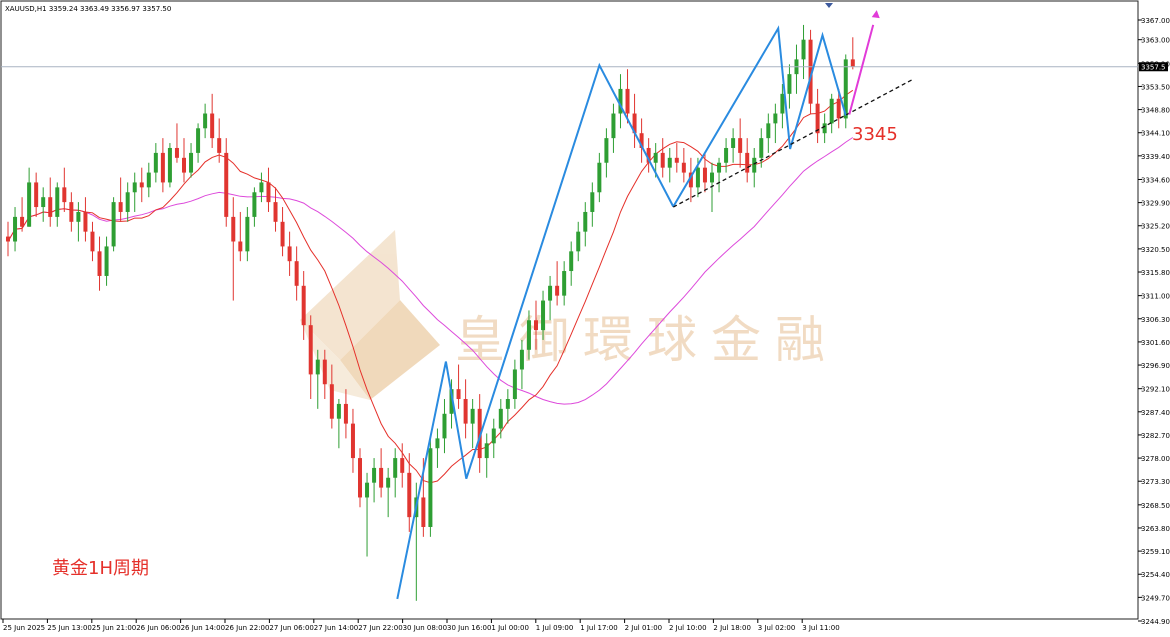  Describe the element at coordinates (732, 628) in the screenshot. I see `time-tick-label: 2 Jul 18:00` at that location.